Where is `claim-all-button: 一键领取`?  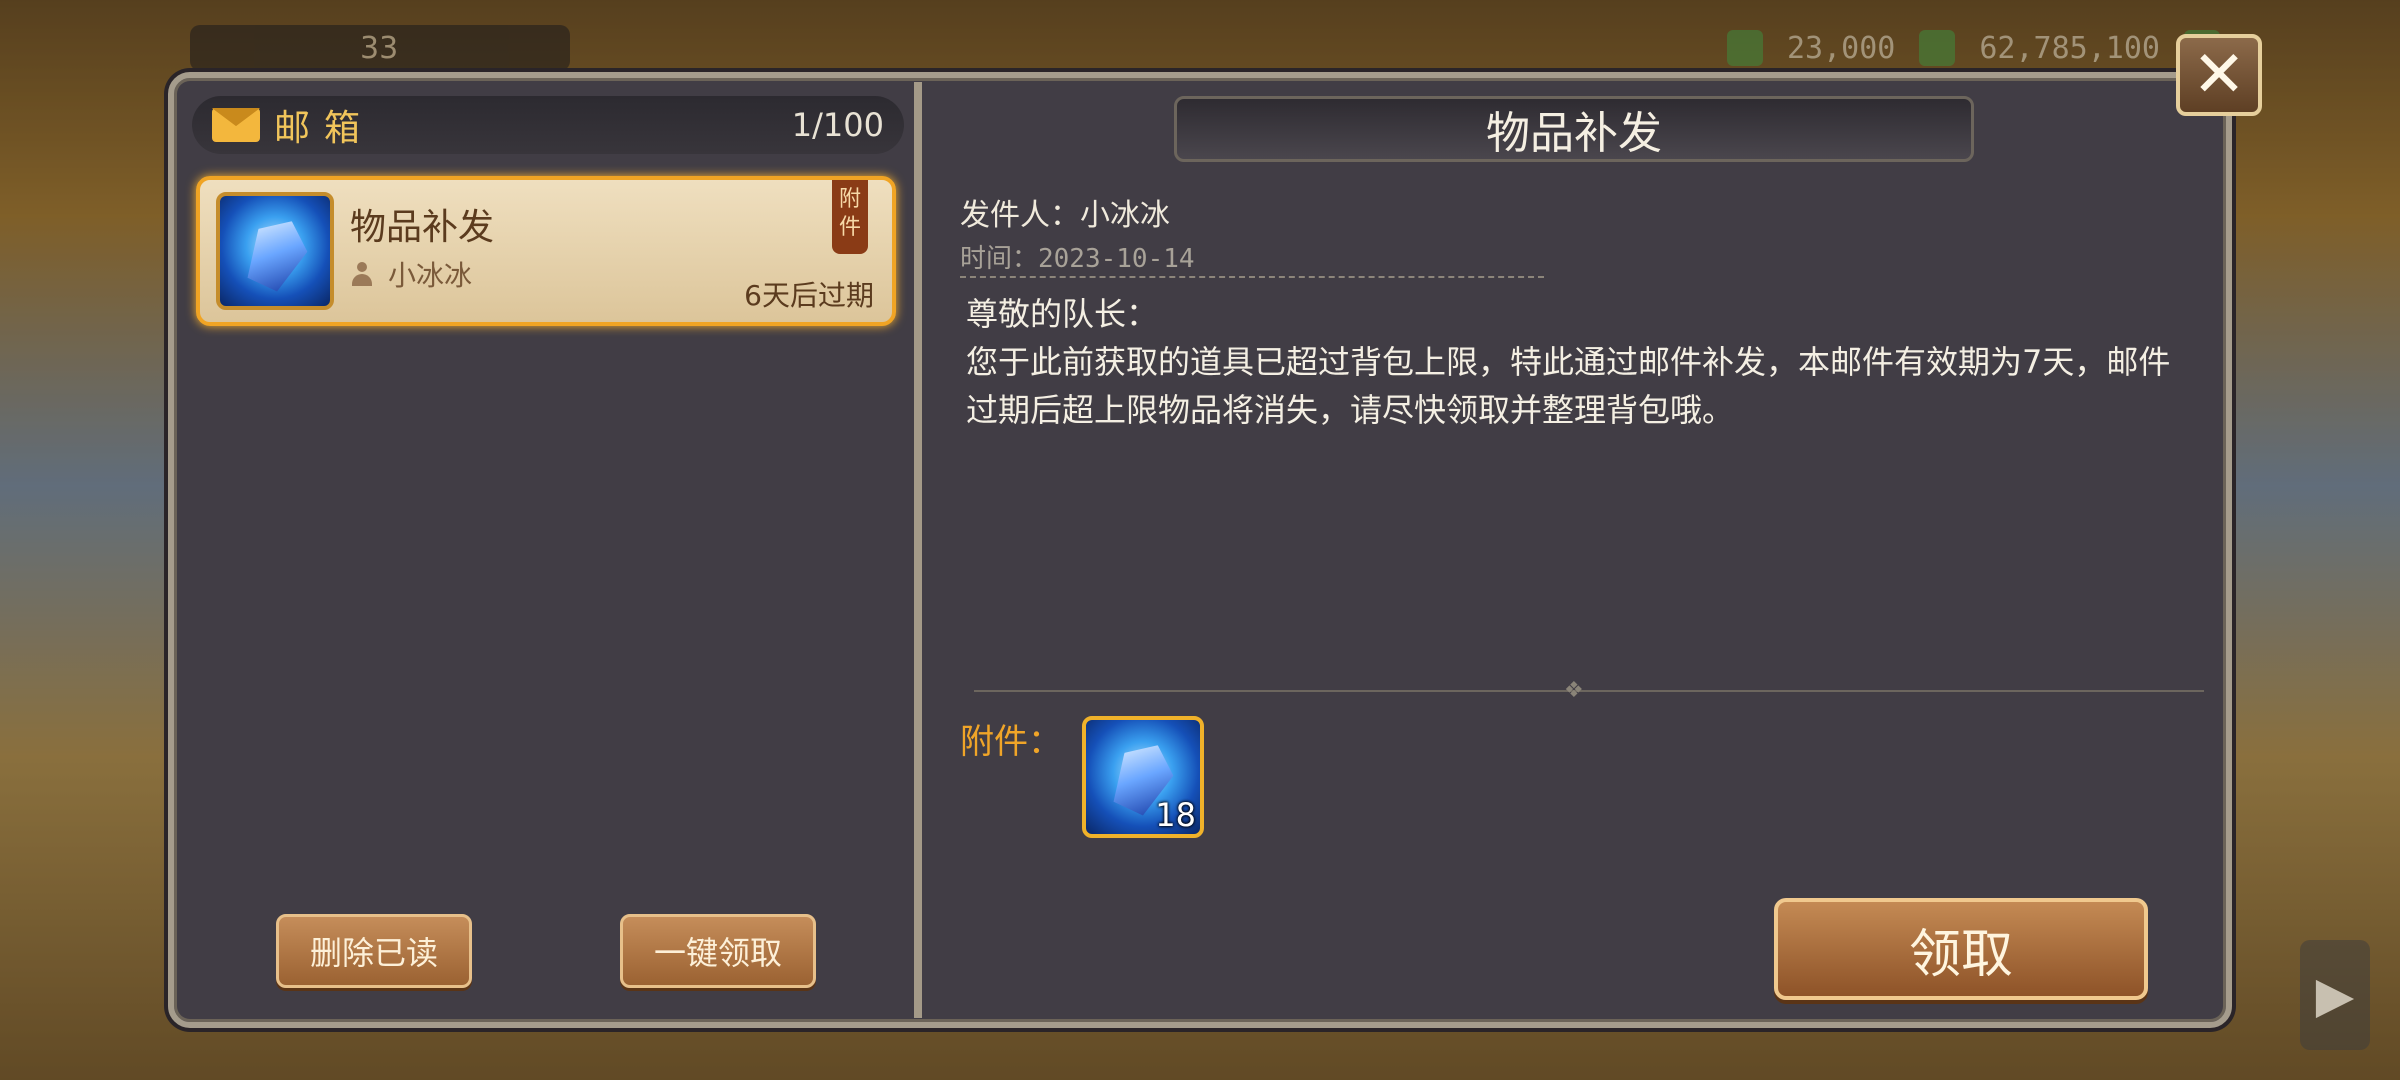 claim-all-button: 一键领取 is located at coordinates (718, 951).